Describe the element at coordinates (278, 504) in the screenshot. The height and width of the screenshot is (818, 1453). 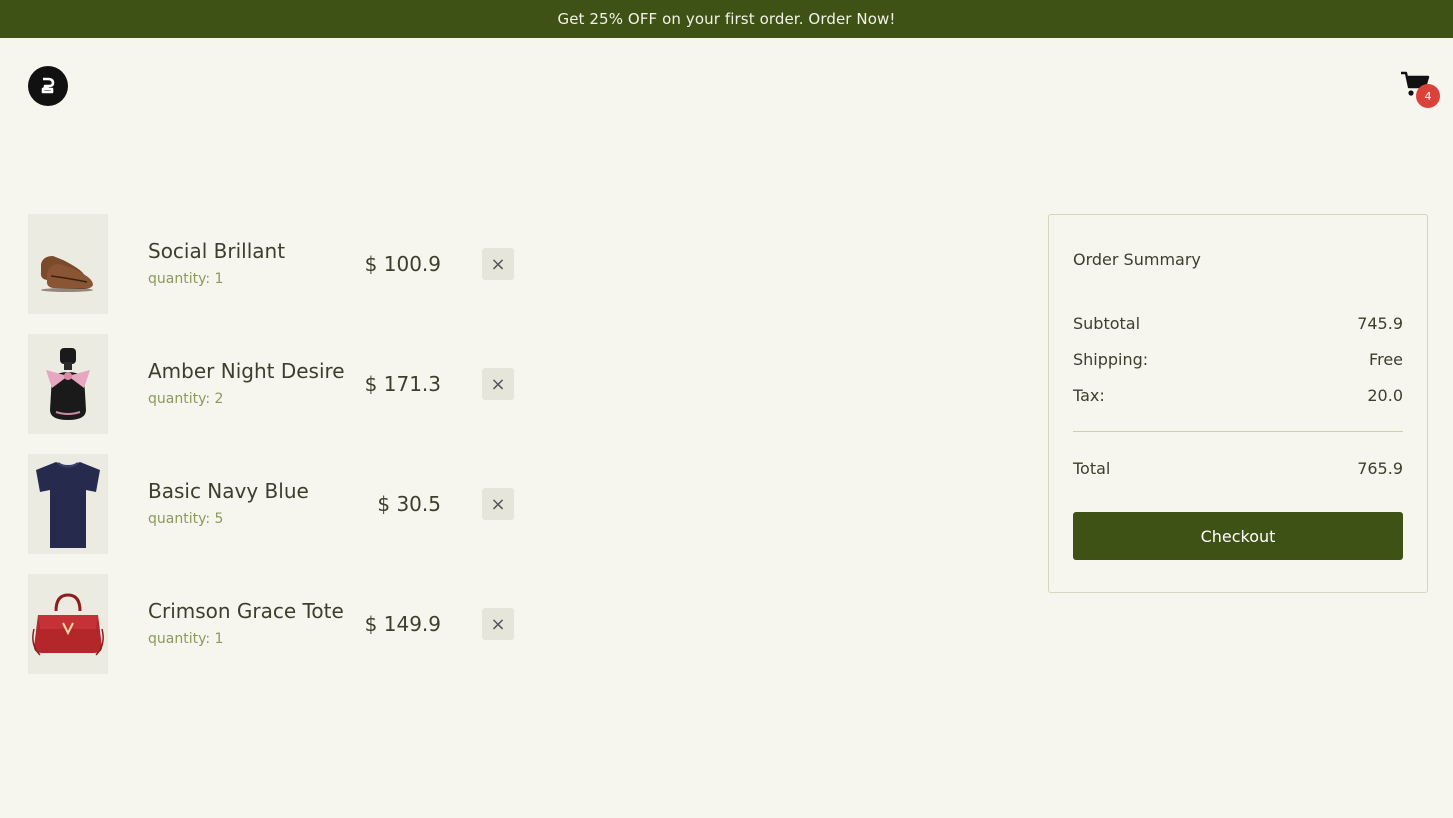
I see `cart-item: Basic Navy Blue quantity: 5 $ 30.5 ×` at that location.